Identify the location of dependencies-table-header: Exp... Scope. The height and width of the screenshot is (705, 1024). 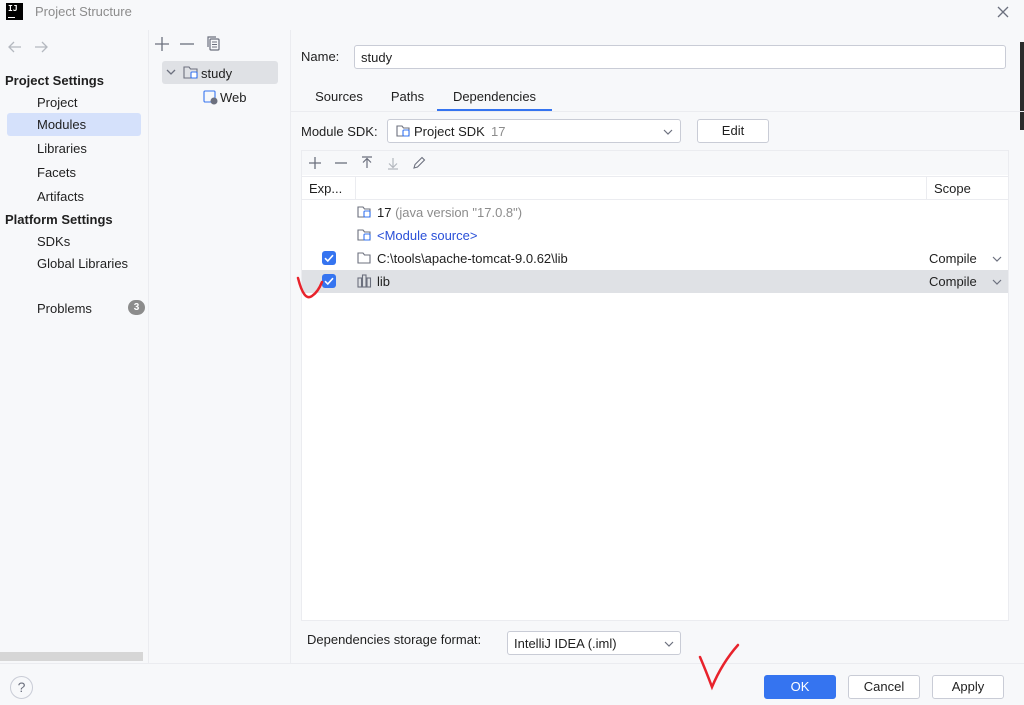
(655, 188).